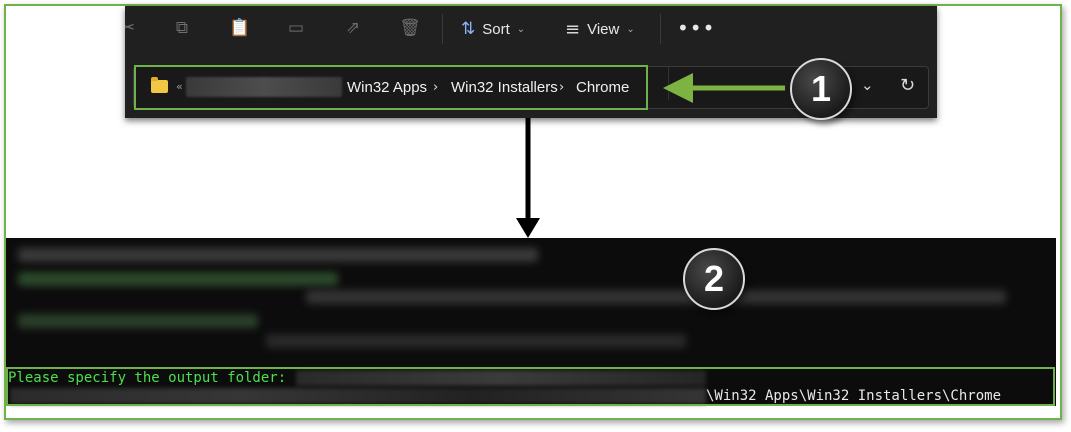 This screenshot has height=432, width=1071. What do you see at coordinates (391, 87) in the screenshot?
I see `address-highlight-box` at bounding box center [391, 87].